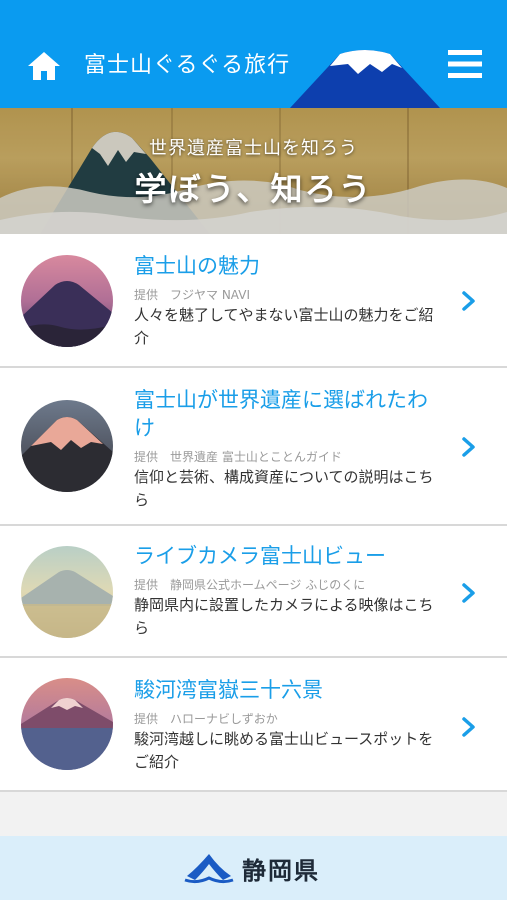  Describe the element at coordinates (238, 457) in the screenshot. I see `item-provider: 提供 世界遺産 富士山とことんガイド` at that location.